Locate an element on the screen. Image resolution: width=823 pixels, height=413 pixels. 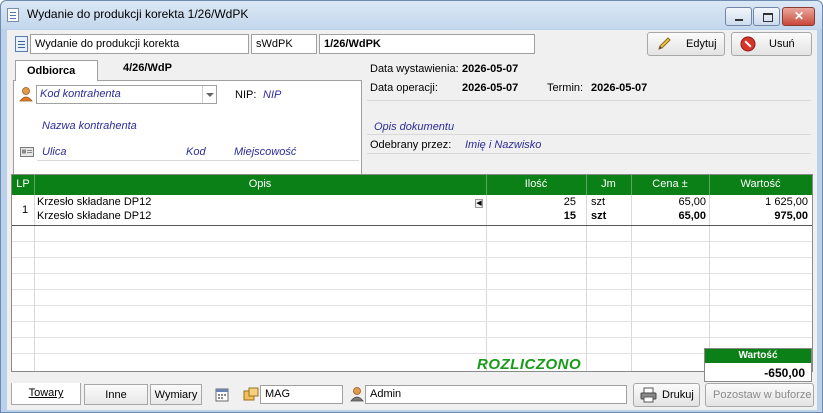
close-button is located at coordinates (798, 16).